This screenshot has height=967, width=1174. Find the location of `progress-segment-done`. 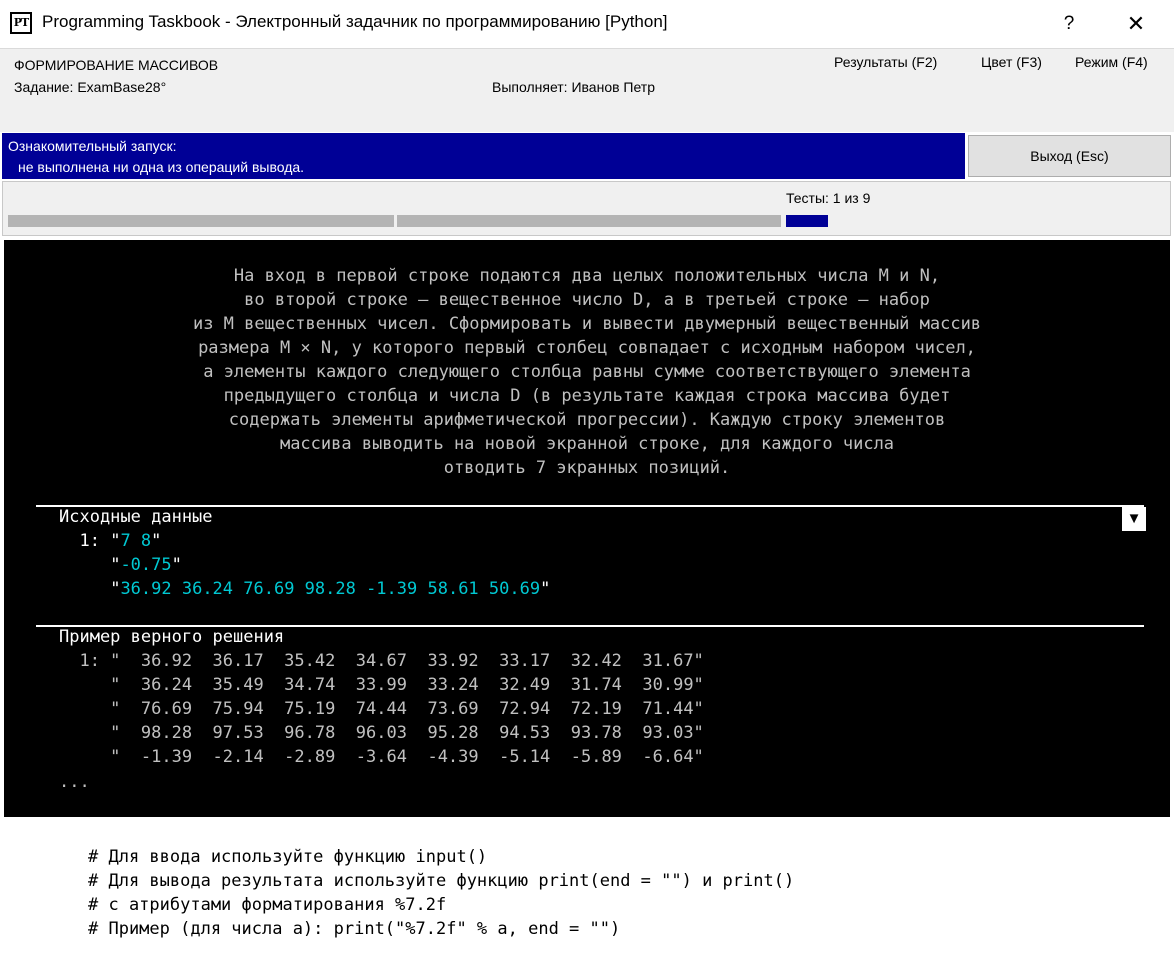

progress-segment-done is located at coordinates (201, 221).